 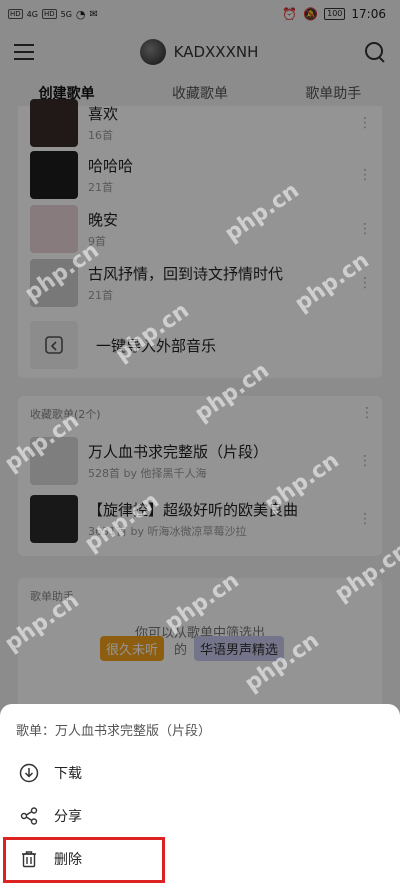 I want to click on share-label: 分享, so click(x=68, y=817).